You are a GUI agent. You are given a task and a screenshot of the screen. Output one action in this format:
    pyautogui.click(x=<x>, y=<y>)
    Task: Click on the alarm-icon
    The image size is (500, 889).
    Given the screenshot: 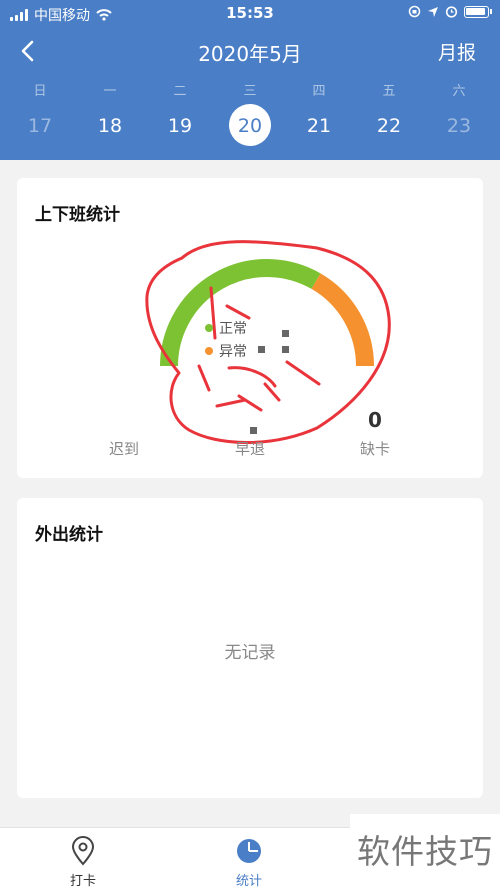 What is the action you would take?
    pyautogui.click(x=451, y=12)
    